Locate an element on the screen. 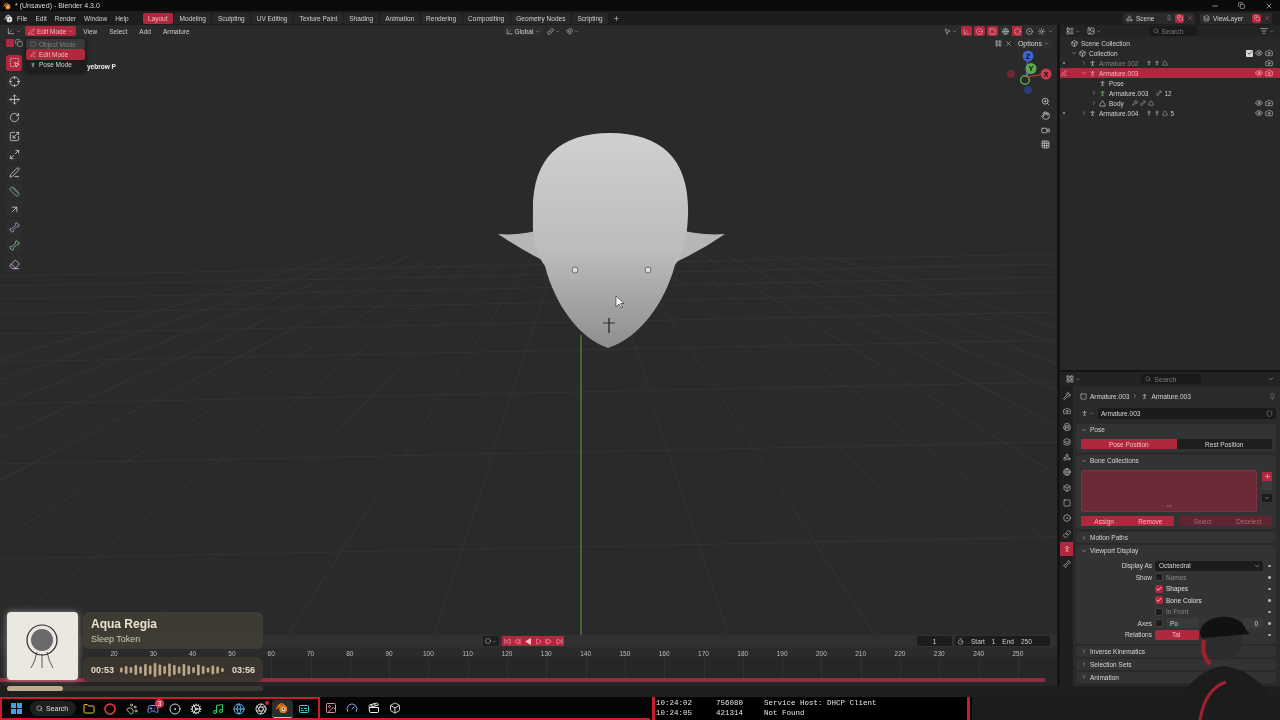 Image resolution: width=1280 pixels, height=720 pixels. new-layer-button is located at coordinates (1256, 18).